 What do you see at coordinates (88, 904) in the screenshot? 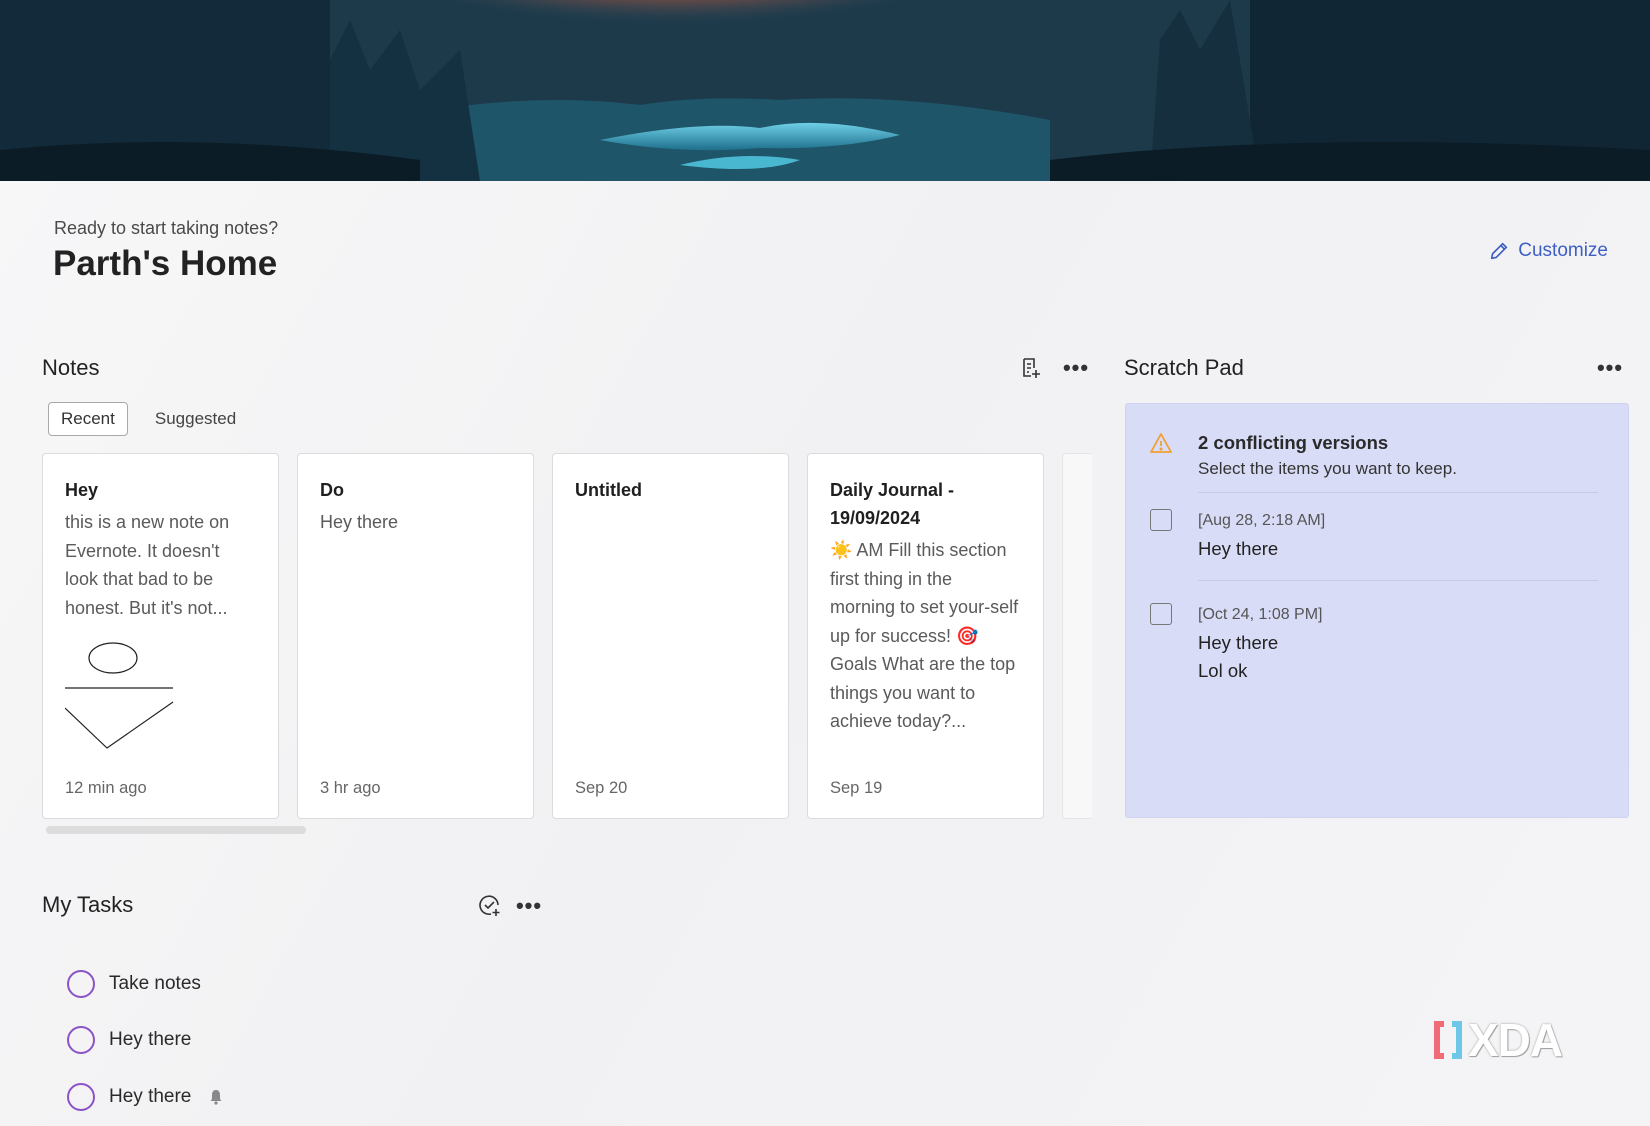
I see `tasks-section-title: My Tasks` at bounding box center [88, 904].